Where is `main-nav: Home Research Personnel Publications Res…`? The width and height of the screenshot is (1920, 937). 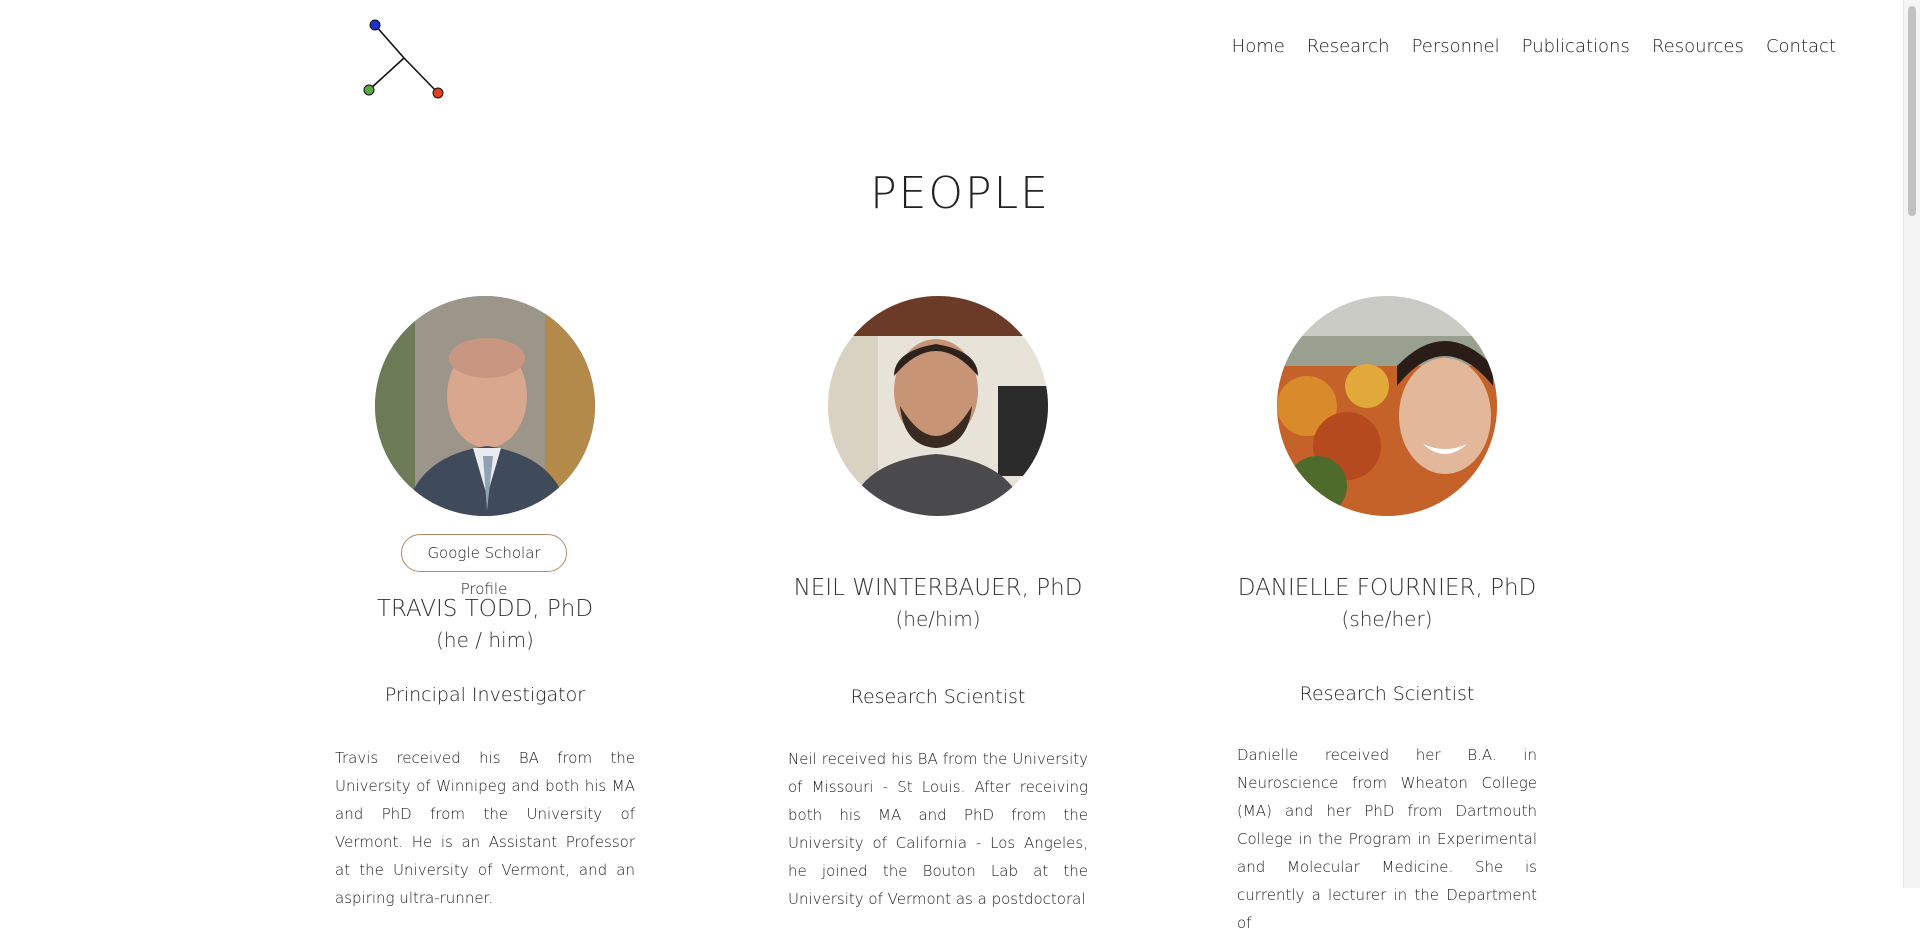 main-nav: Home Research Personnel Publications Res… is located at coordinates (1525, 49).